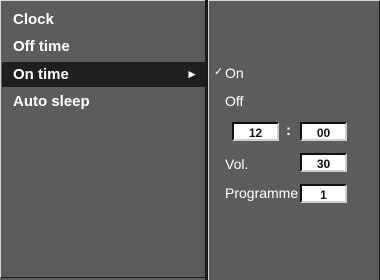 This screenshot has height=280, width=380. What do you see at coordinates (103, 19) in the screenshot?
I see `menu-item-clock: Clock` at bounding box center [103, 19].